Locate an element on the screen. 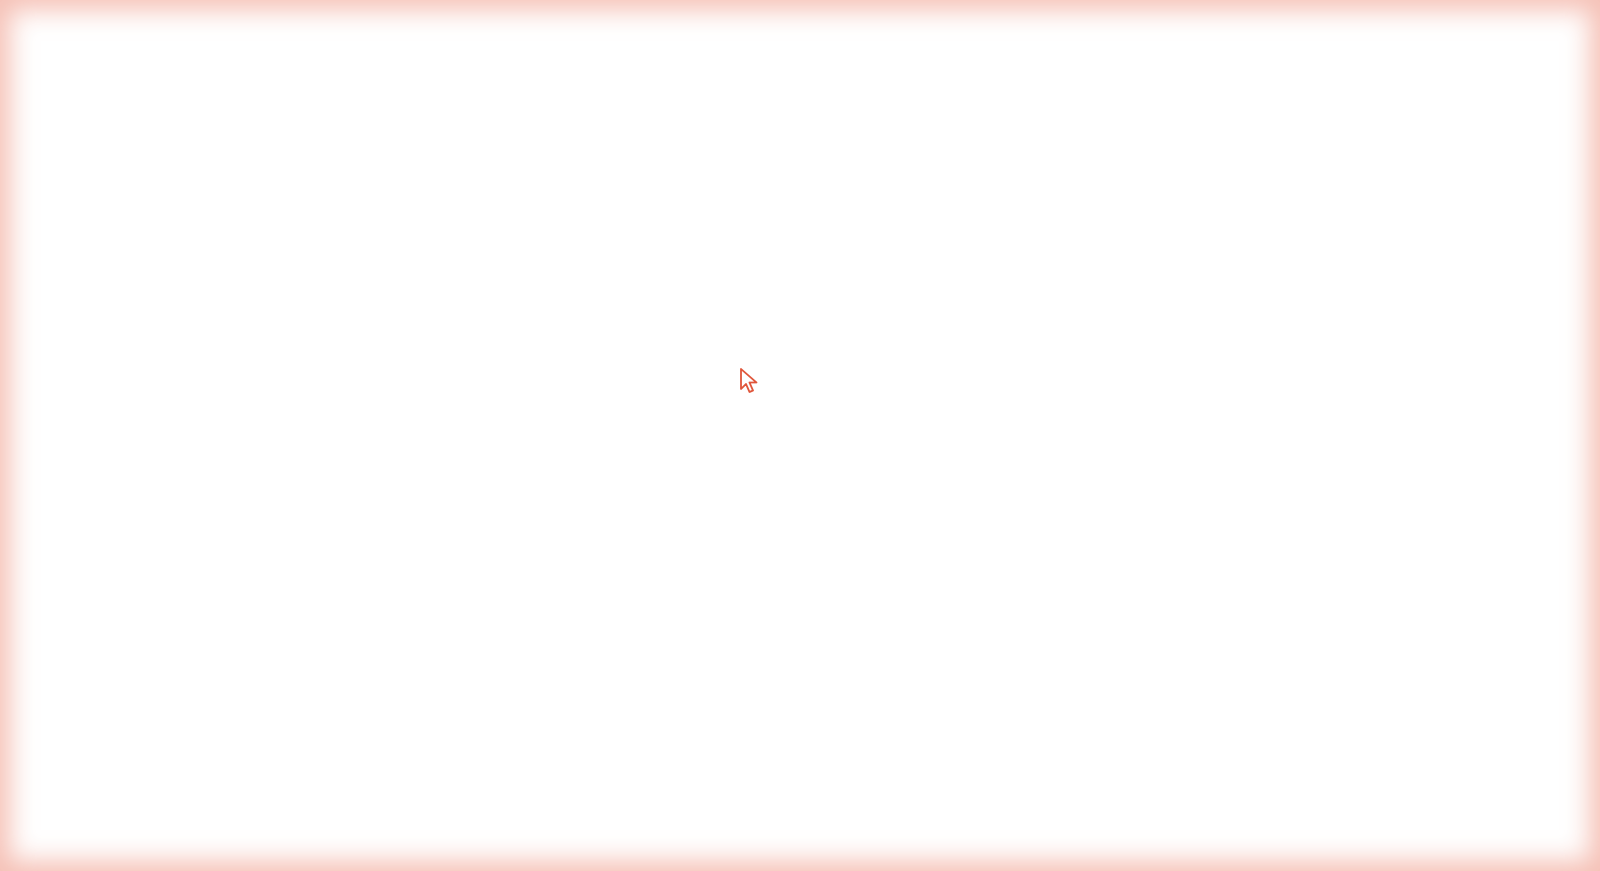 The image size is (1600, 871). quota-badge: 5.5/250 is located at coordinates (1324, 40).